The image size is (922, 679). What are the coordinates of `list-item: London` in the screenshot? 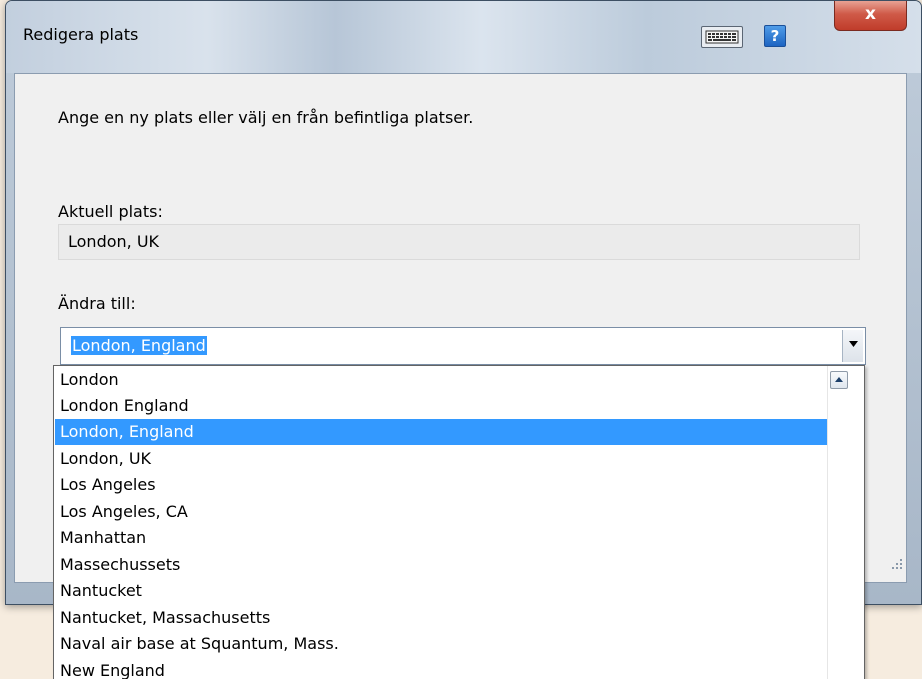 It's located at (441, 380).